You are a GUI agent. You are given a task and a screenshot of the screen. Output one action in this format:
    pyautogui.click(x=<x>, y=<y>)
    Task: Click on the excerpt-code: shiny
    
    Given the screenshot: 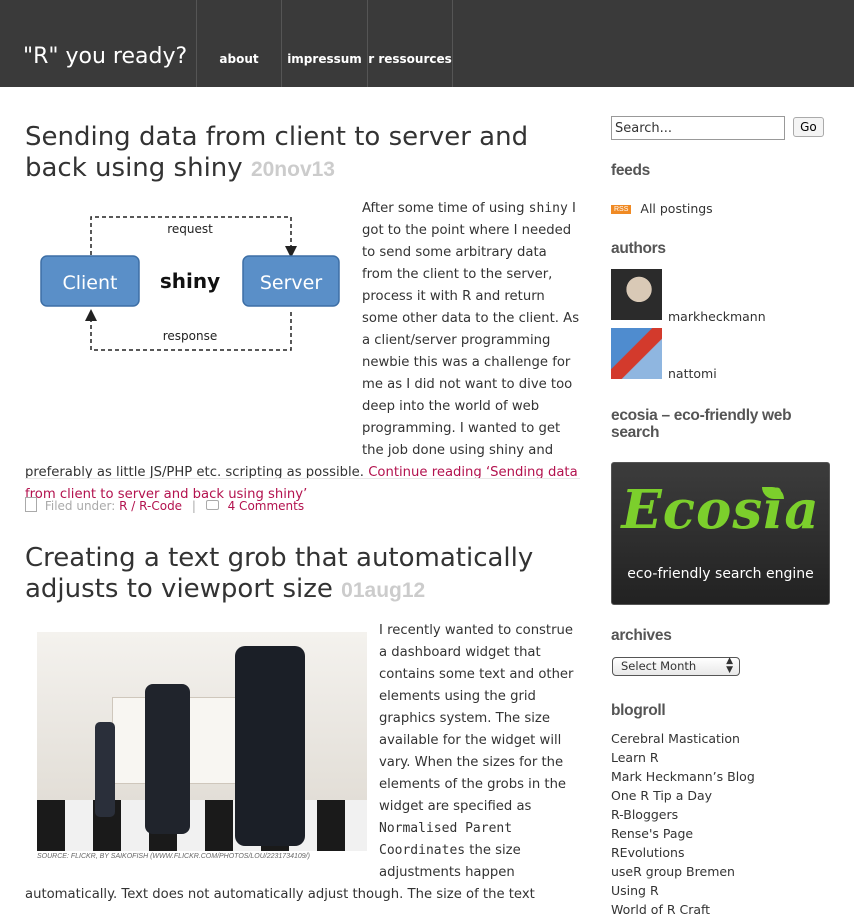 What is the action you would take?
    pyautogui.click(x=548, y=208)
    